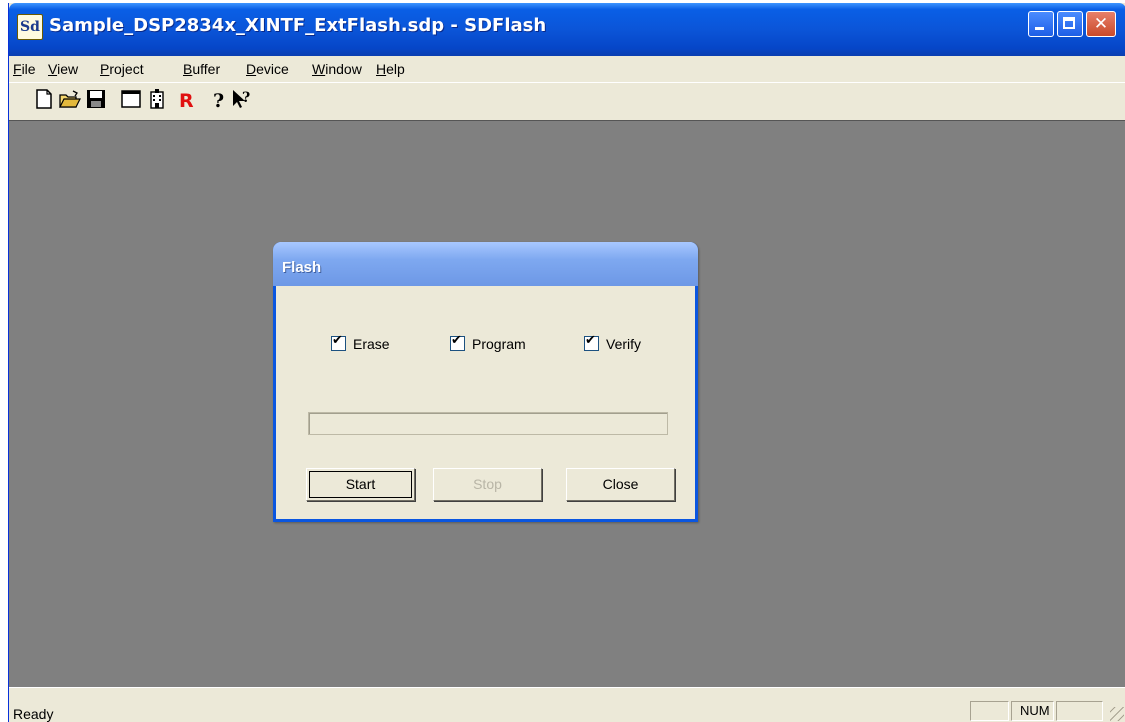  What do you see at coordinates (96, 99) in the screenshot?
I see `save-icon` at bounding box center [96, 99].